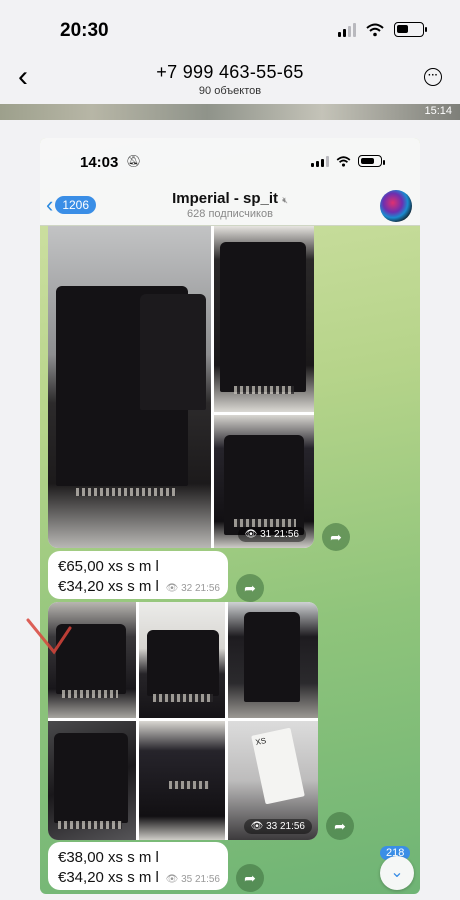 The height and width of the screenshot is (900, 460). Describe the element at coordinates (410, 29) in the screenshot. I see `battery-icon` at that location.